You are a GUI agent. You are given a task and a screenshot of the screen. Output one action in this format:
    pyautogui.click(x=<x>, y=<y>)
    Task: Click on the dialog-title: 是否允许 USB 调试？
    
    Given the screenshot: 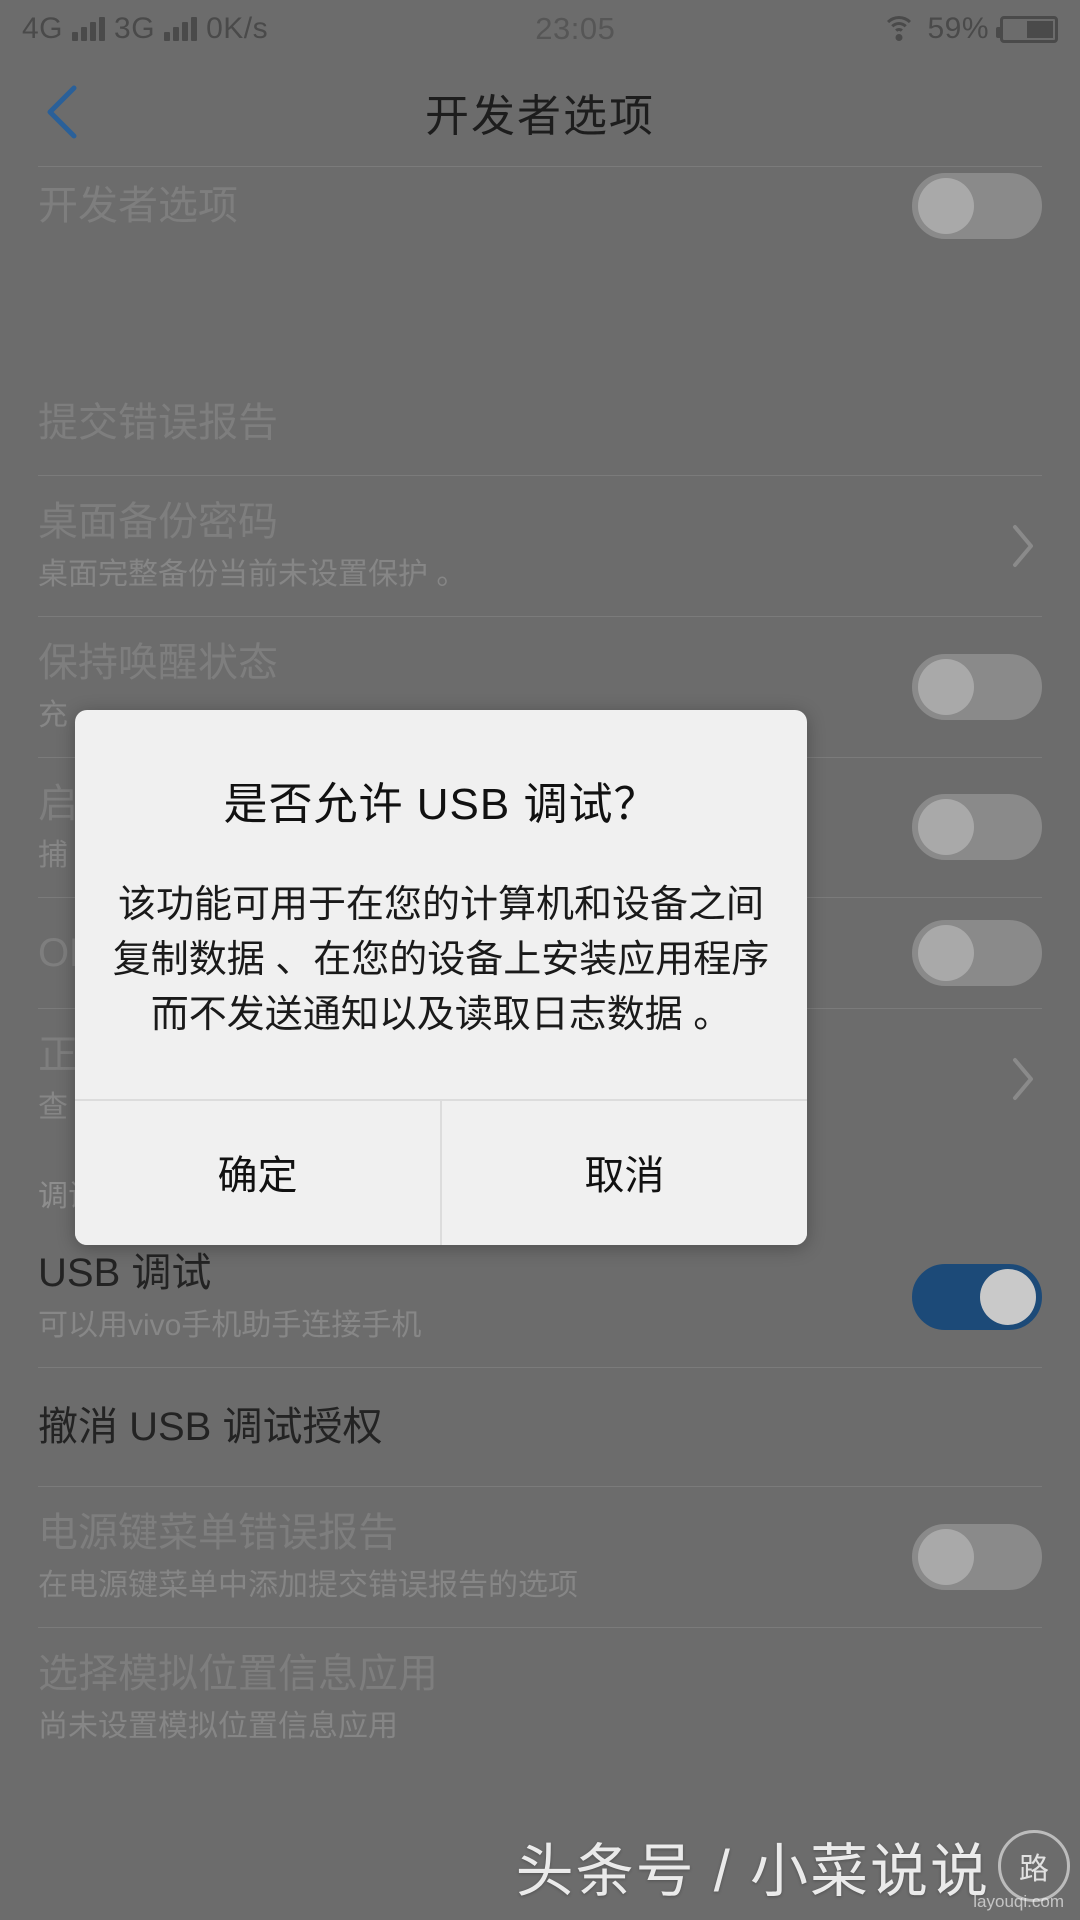 What is the action you would take?
    pyautogui.click(x=441, y=804)
    